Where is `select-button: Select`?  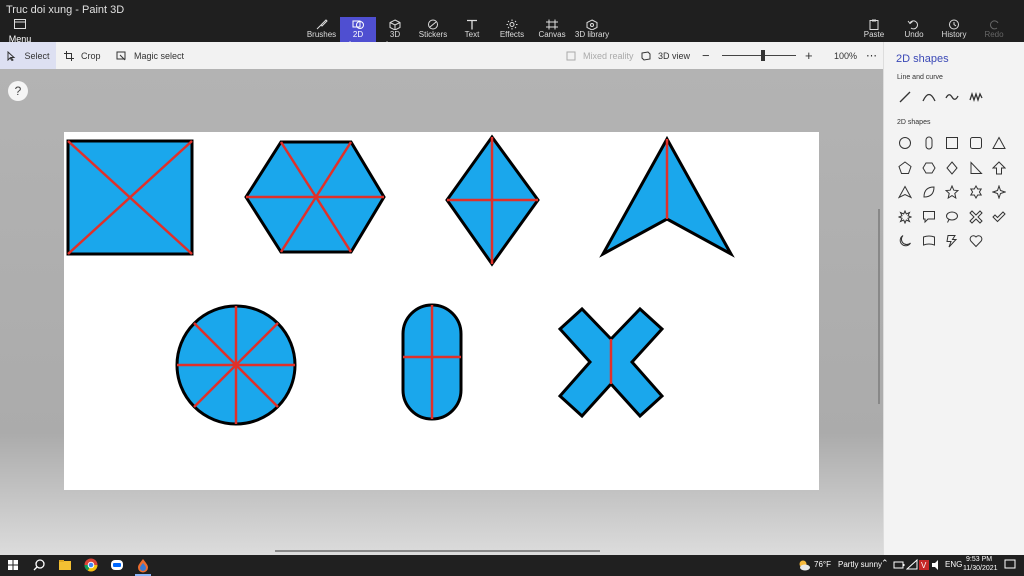 select-button: Select is located at coordinates (28, 55).